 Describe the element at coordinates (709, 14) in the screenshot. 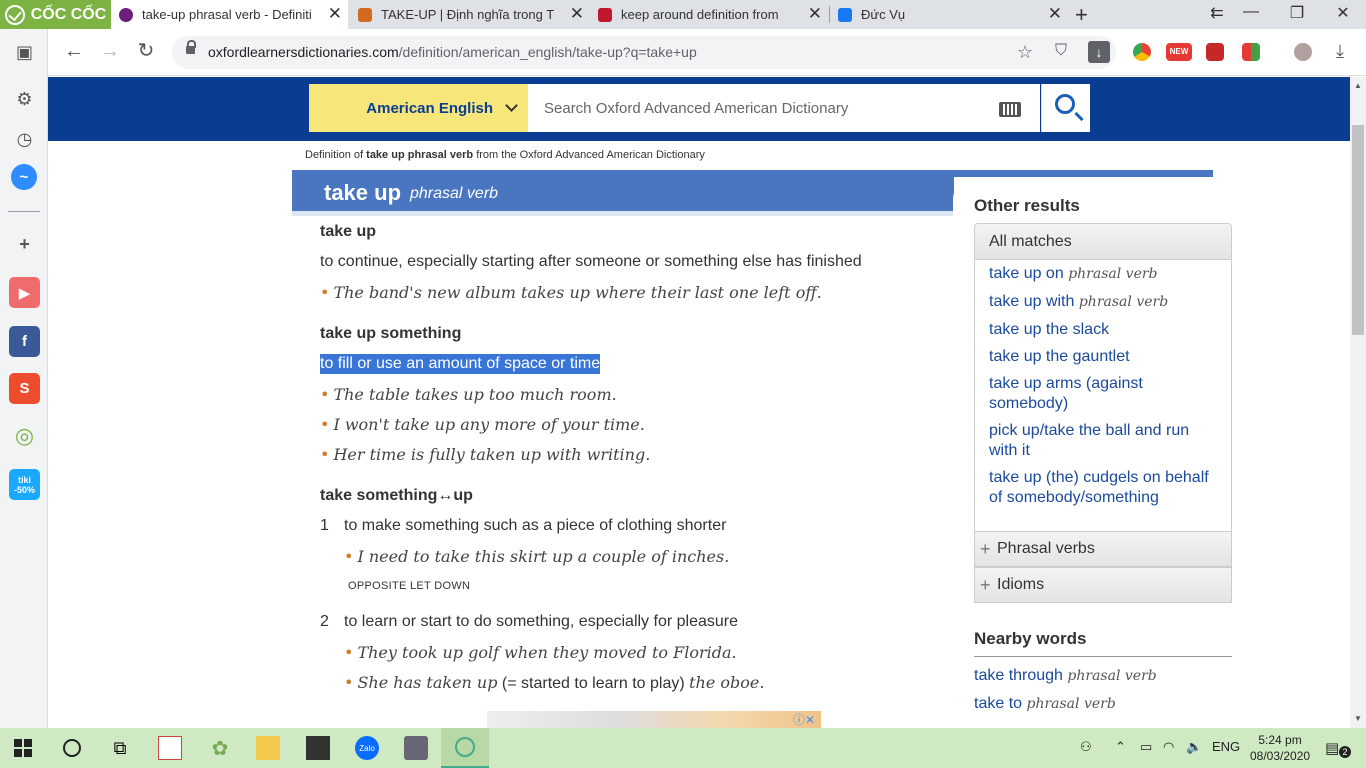

I see `tab-macmillan: keep around definition from ✕` at that location.